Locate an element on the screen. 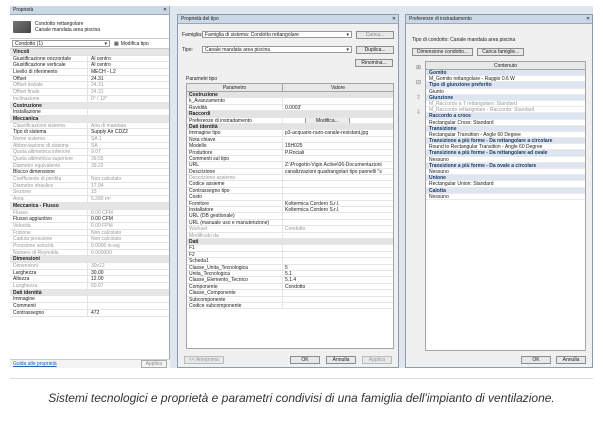  property-value: 9.07 is located at coordinates (128, 152).